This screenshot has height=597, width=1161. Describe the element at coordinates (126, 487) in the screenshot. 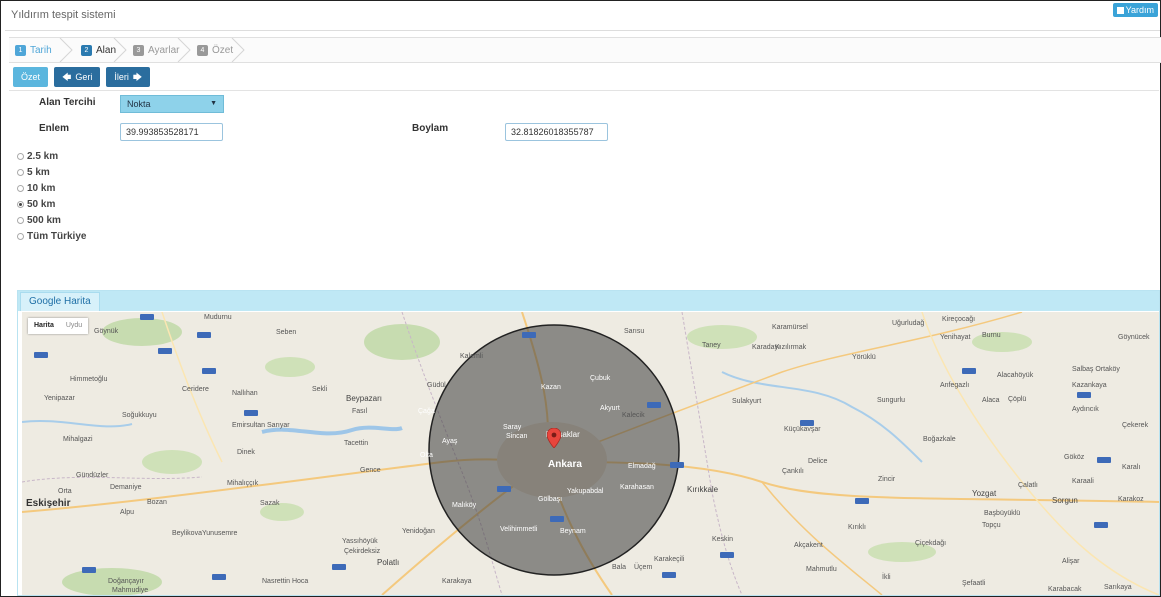

I see `place-label: Demaniye` at that location.